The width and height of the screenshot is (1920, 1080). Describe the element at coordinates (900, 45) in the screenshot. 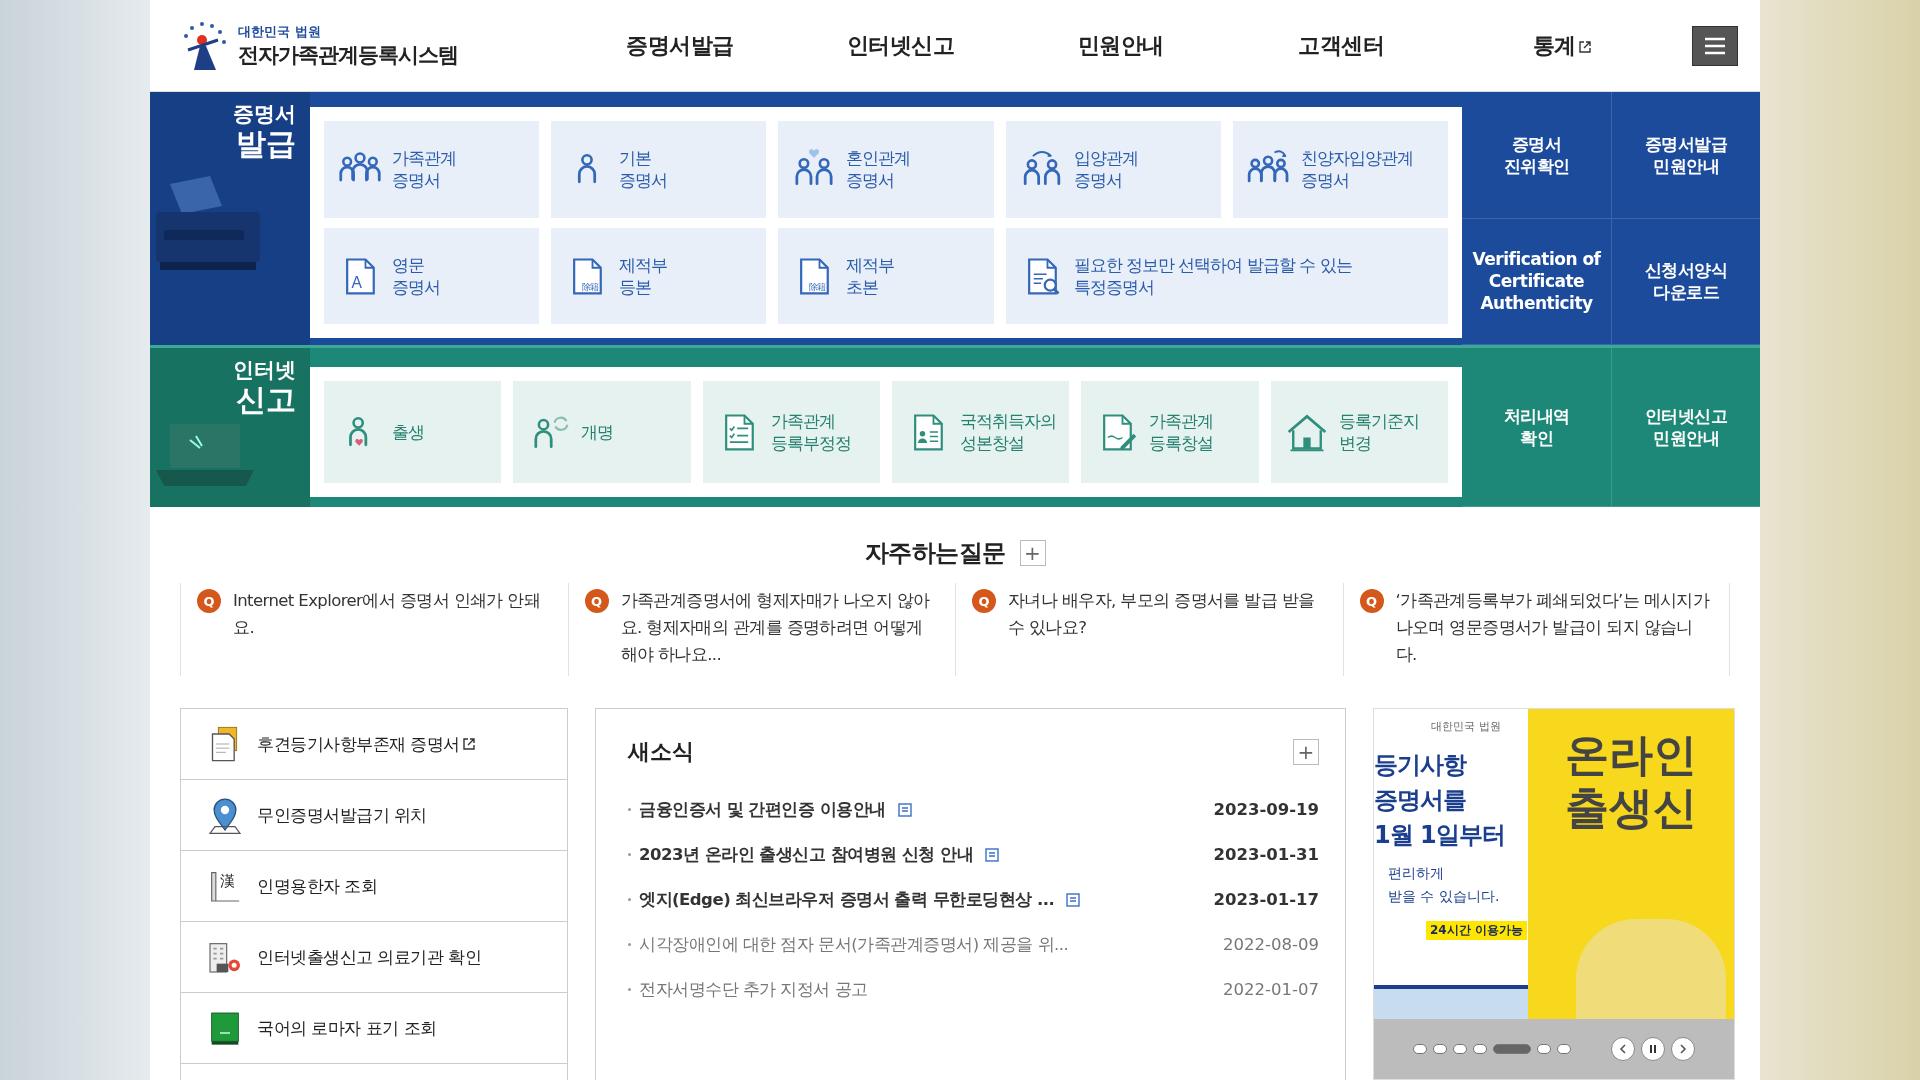

I see `nav-link: 인터넷신고` at that location.